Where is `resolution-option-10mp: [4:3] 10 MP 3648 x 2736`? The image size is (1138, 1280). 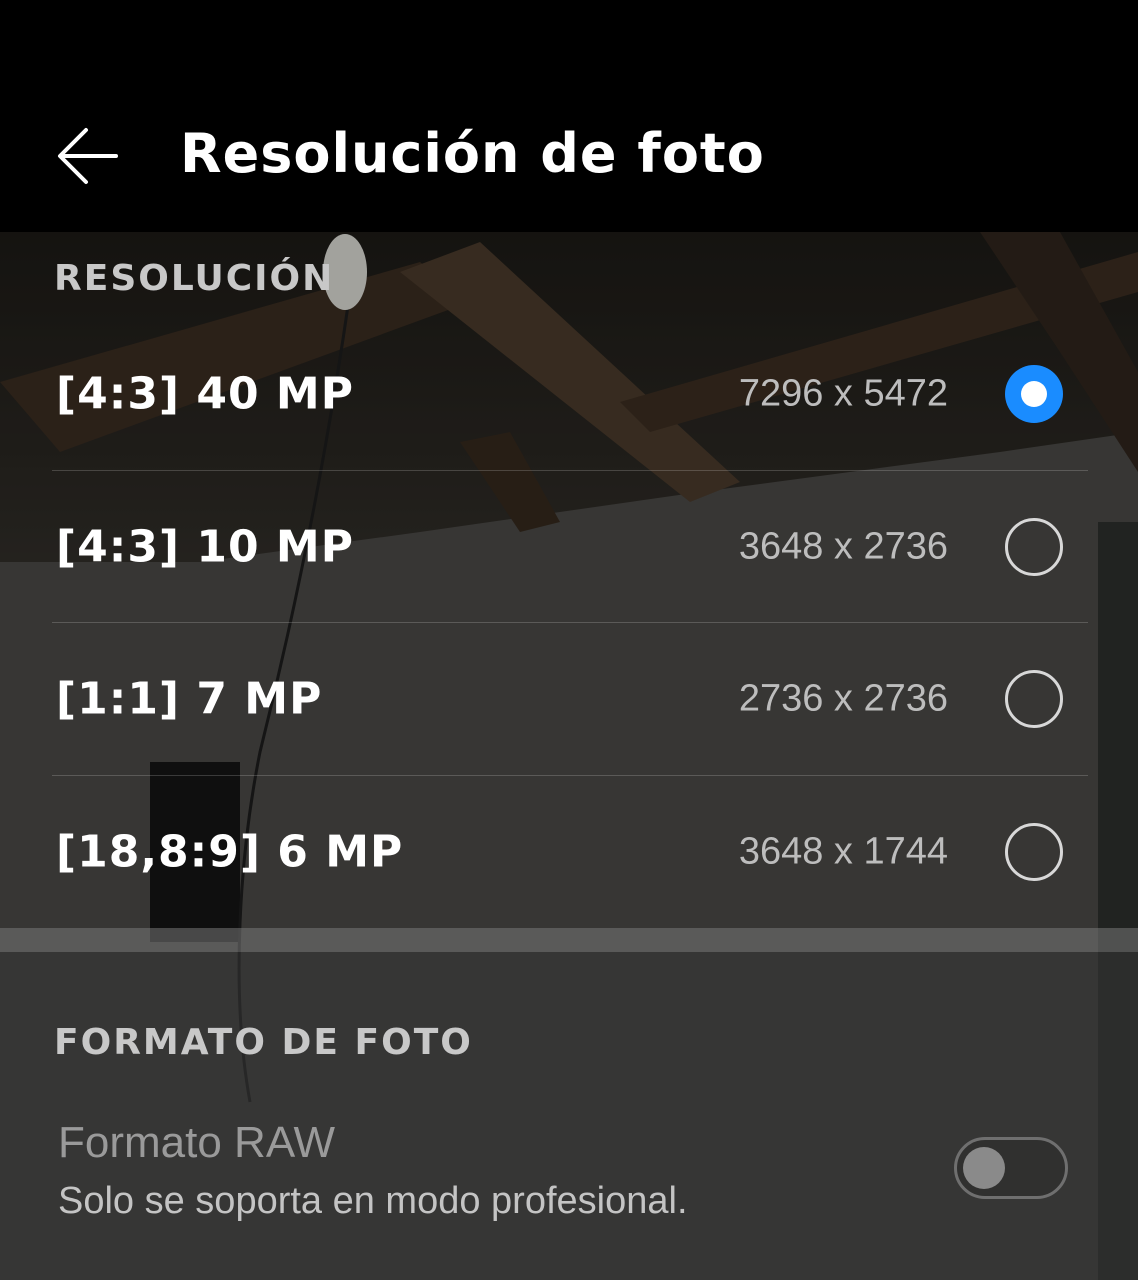 resolution-option-10mp: [4:3] 10 MP 3648 x 2736 is located at coordinates (569, 547).